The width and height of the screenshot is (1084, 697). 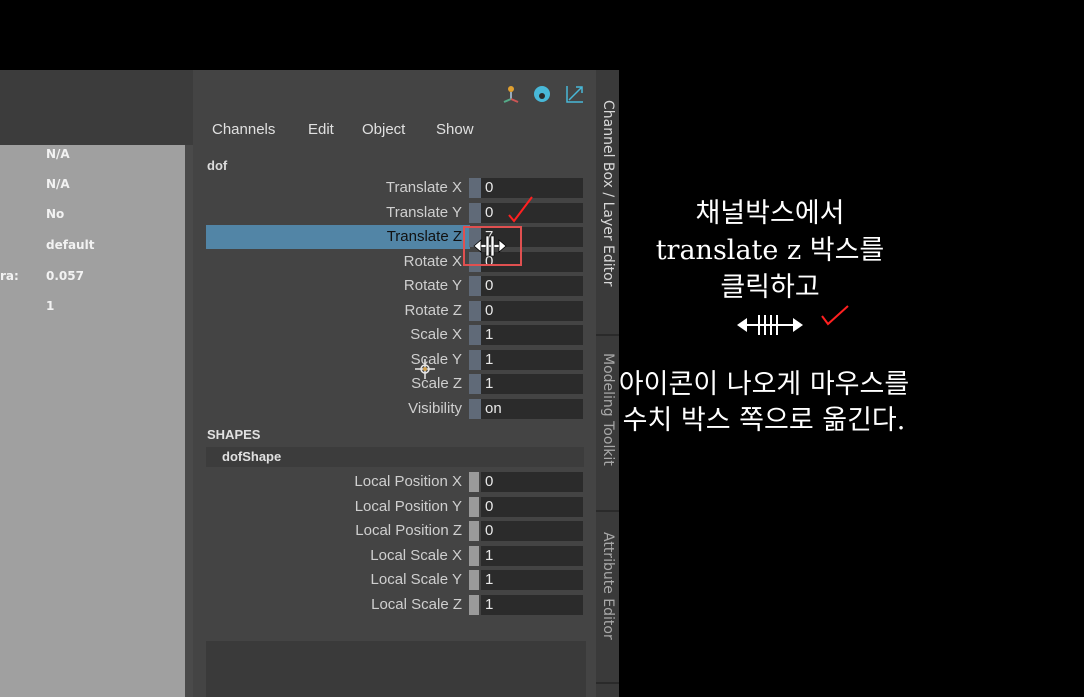 I want to click on channel-translate-z: Translate Z 7, so click(x=394, y=237).